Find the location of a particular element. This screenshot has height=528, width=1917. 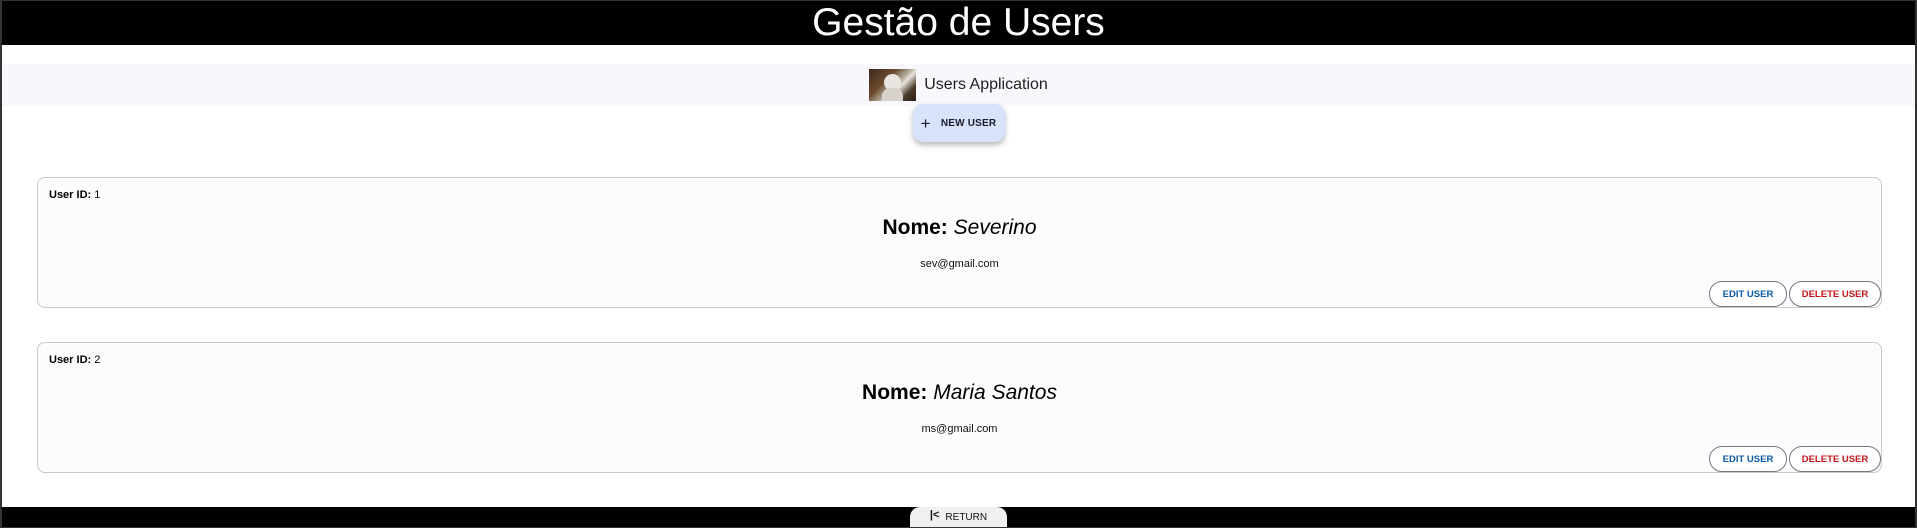

page-title: Gestão de Users is located at coordinates (958, 22).